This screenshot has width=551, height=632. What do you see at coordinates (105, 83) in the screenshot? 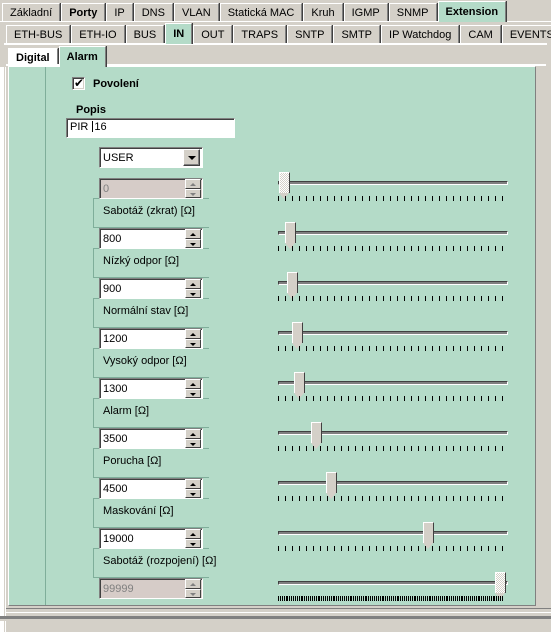
I see `enable-checkbox-row: ✔ Povolení` at bounding box center [105, 83].